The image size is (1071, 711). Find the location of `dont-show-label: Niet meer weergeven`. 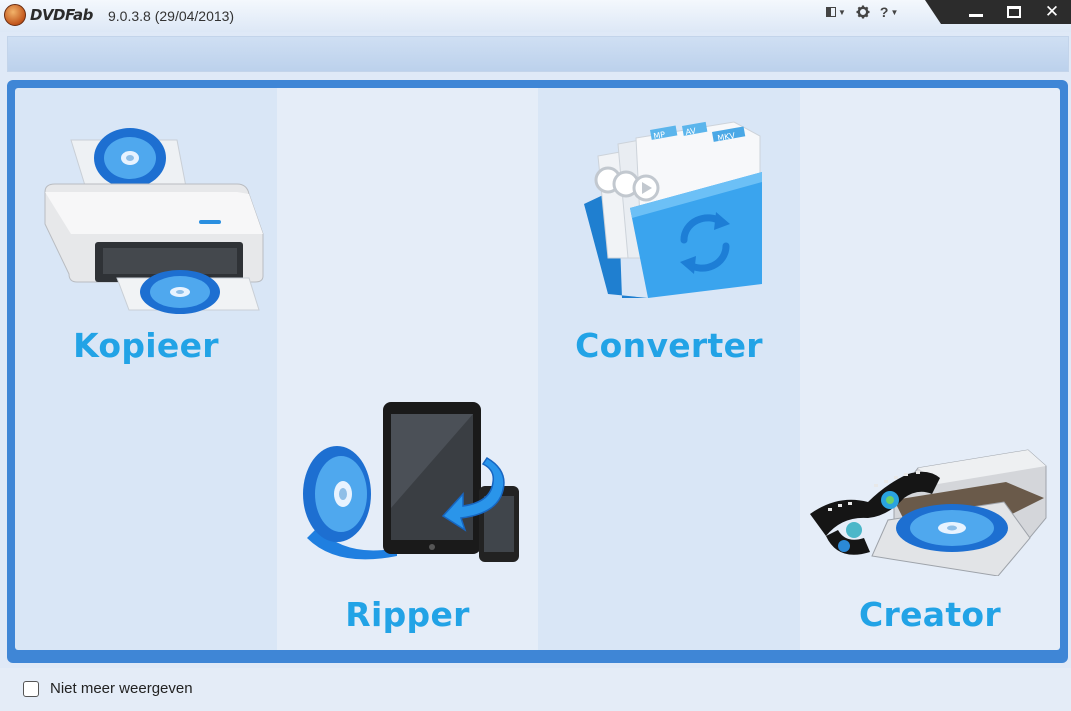

dont-show-label: Niet meer weergeven is located at coordinates (121, 688).